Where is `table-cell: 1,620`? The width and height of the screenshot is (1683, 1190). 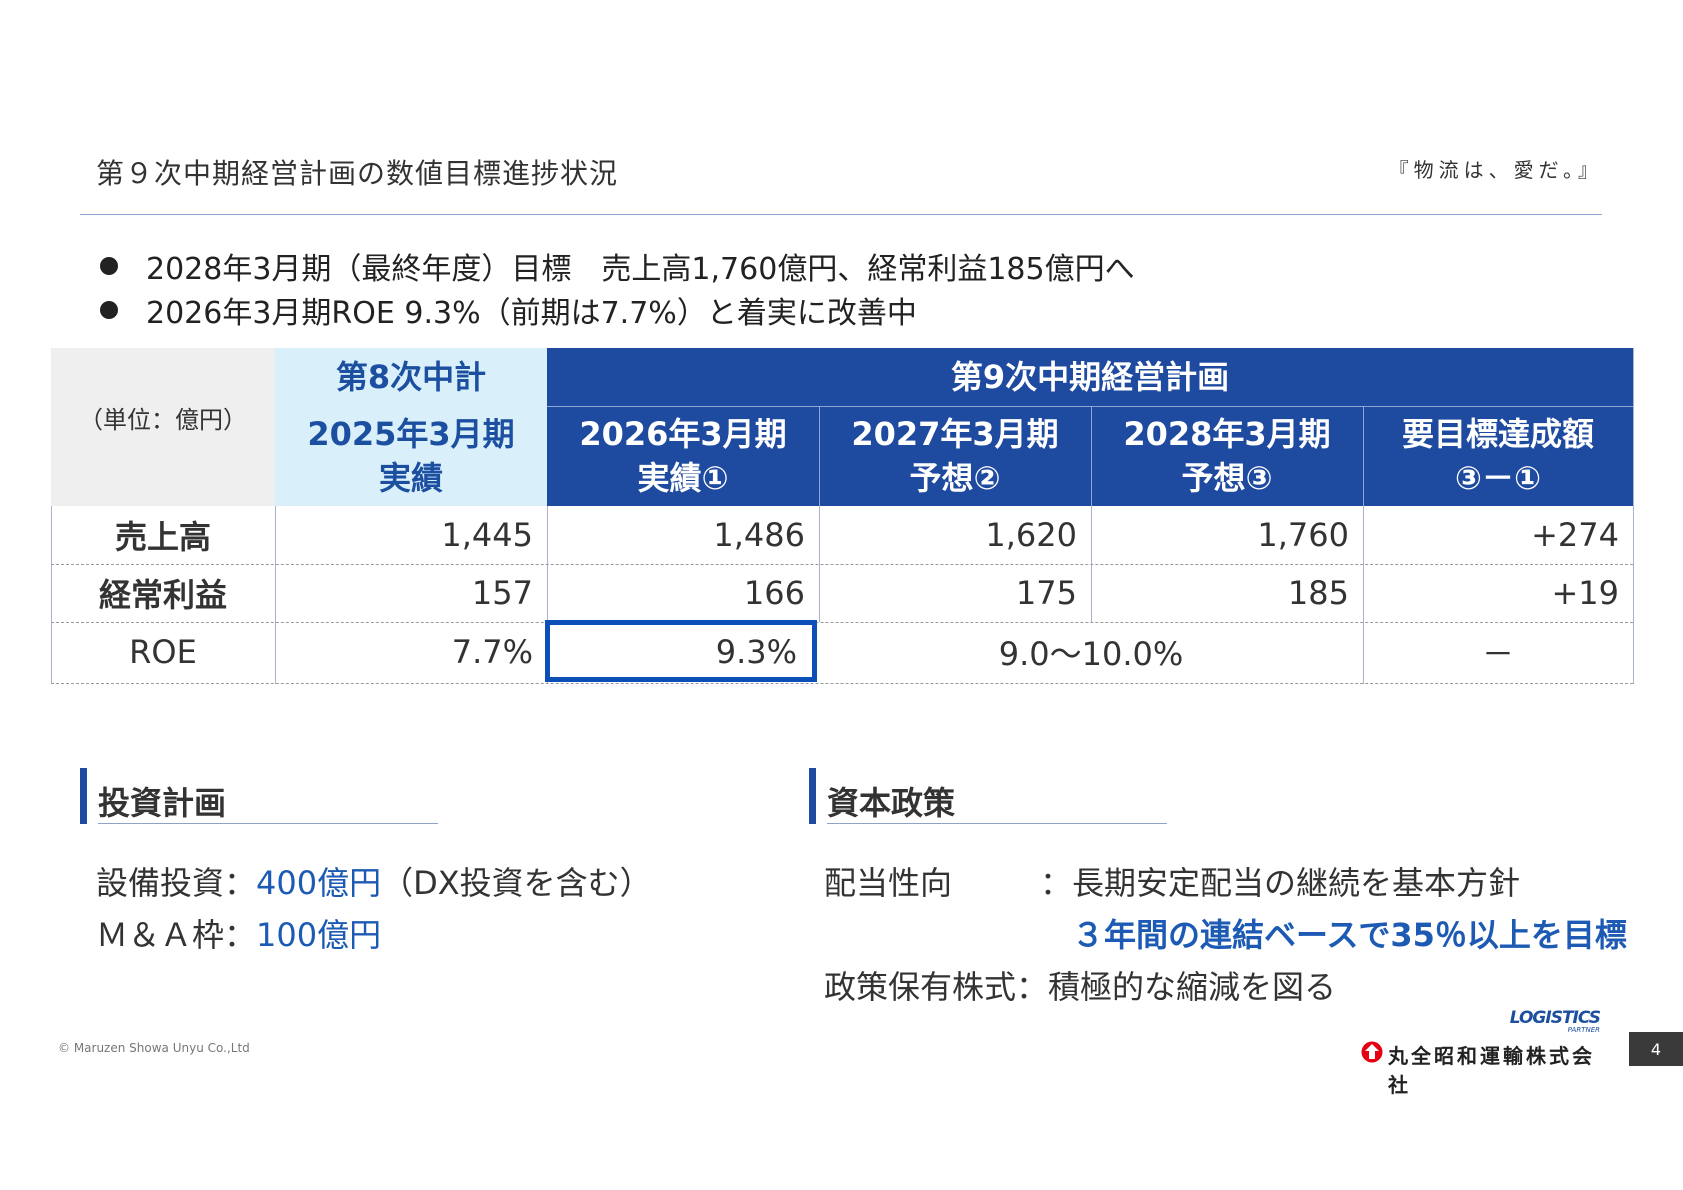
table-cell: 1,620 is located at coordinates (1031, 535).